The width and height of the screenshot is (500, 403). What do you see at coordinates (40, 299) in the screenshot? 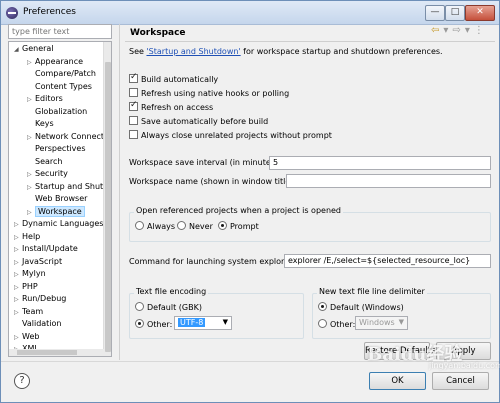
I see `tree-item-run-debug: ▷ Run/Debug` at bounding box center [40, 299].